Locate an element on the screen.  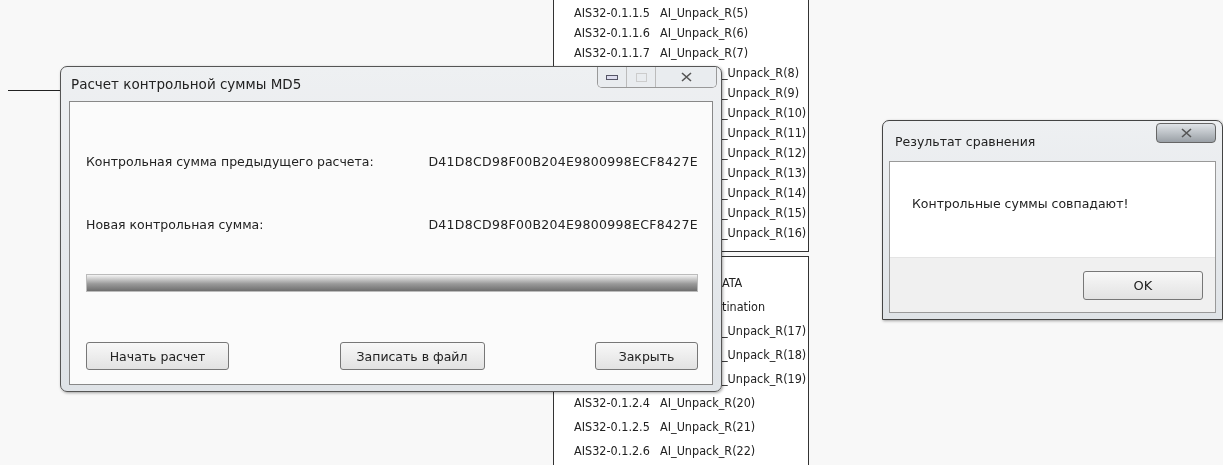
ok-button: OK is located at coordinates (1143, 285).